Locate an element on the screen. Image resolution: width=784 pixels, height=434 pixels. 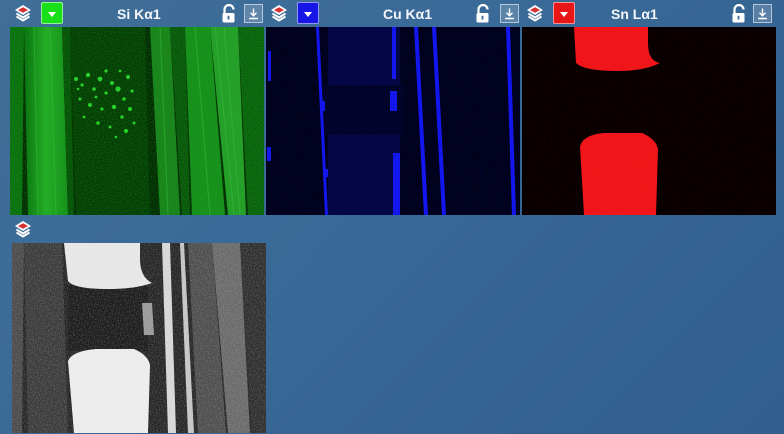
panel-title: Si Kα1 is located at coordinates (139, 14).